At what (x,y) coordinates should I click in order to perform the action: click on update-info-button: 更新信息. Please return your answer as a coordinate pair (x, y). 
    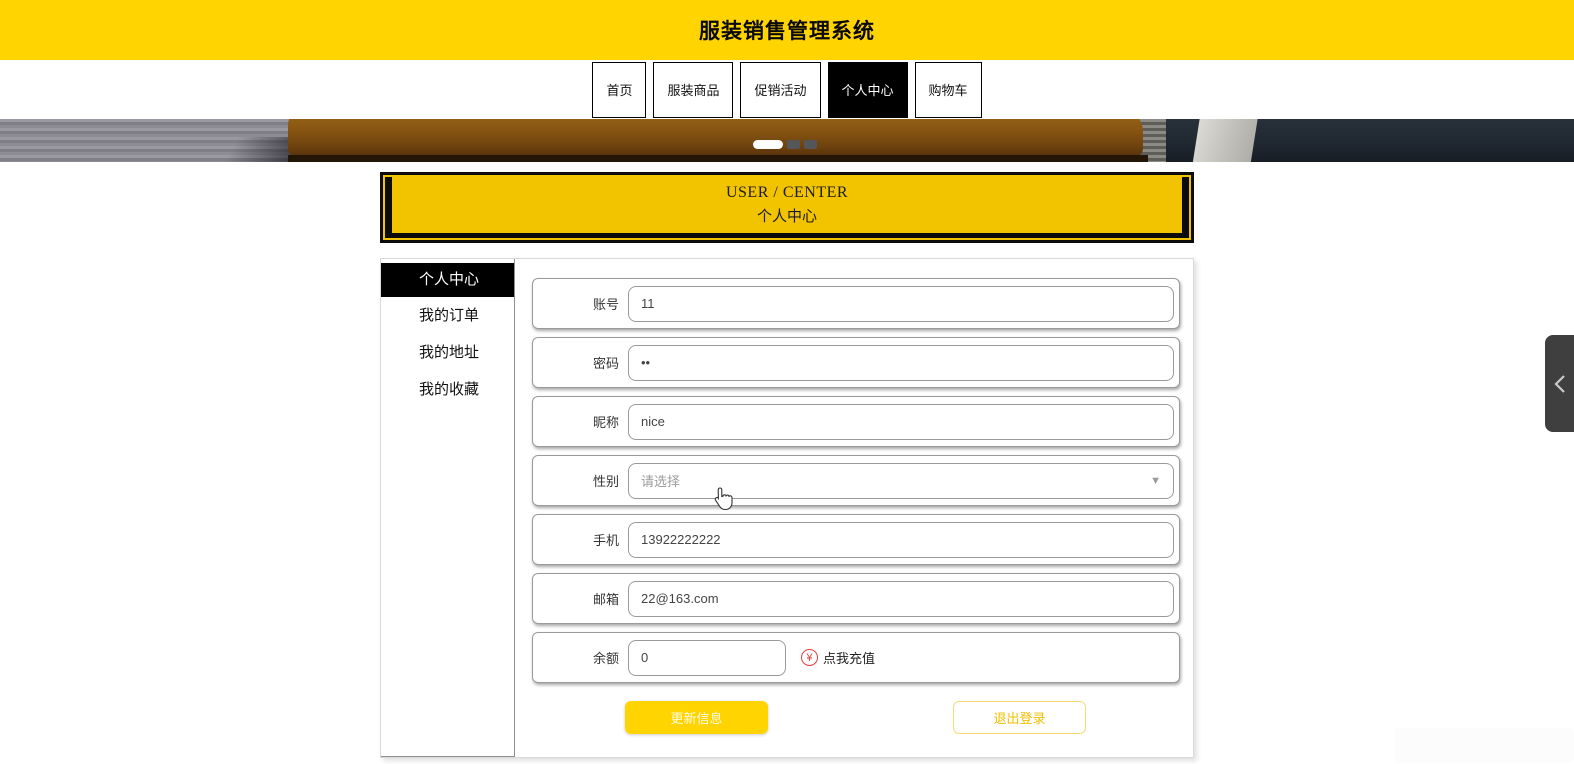
    Looking at the image, I should click on (696, 717).